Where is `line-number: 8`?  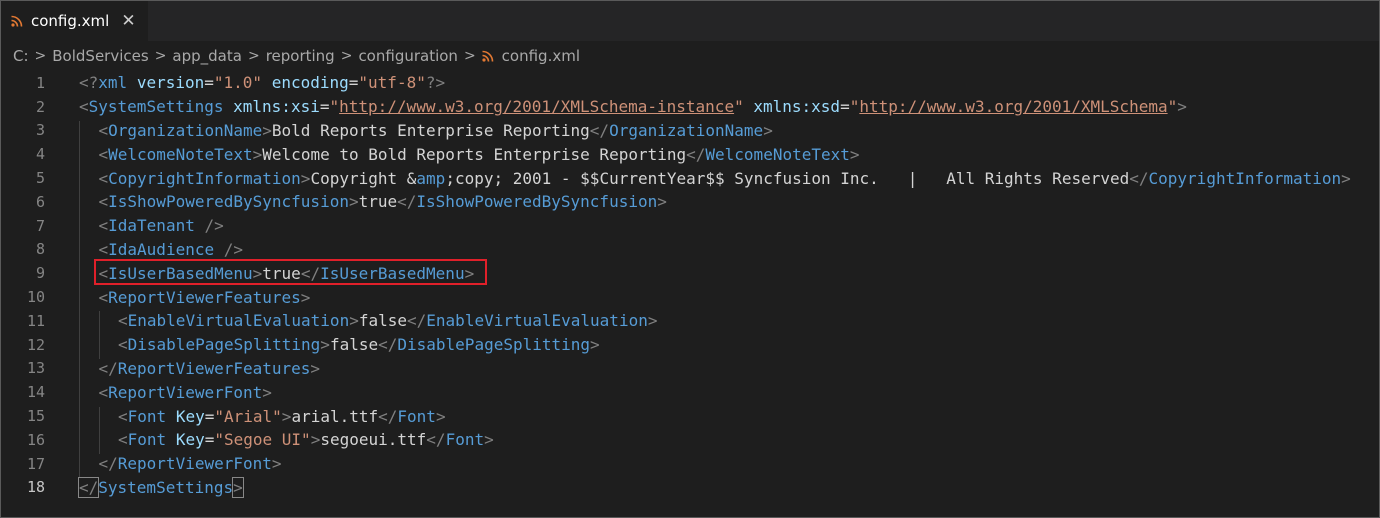 line-number: 8 is located at coordinates (40, 249).